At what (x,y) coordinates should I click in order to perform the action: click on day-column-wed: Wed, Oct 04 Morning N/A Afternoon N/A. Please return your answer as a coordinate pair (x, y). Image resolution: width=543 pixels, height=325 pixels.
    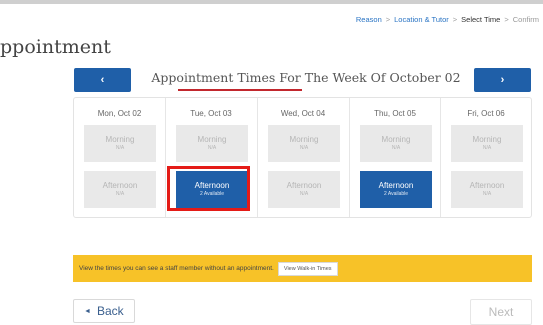
    Looking at the image, I should click on (302, 157).